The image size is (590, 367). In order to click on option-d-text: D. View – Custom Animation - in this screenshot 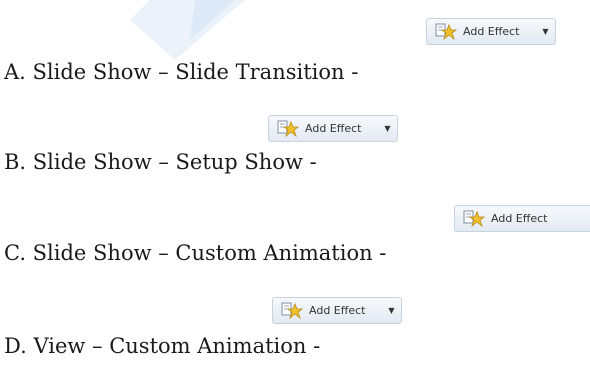, I will do `click(162, 346)`.